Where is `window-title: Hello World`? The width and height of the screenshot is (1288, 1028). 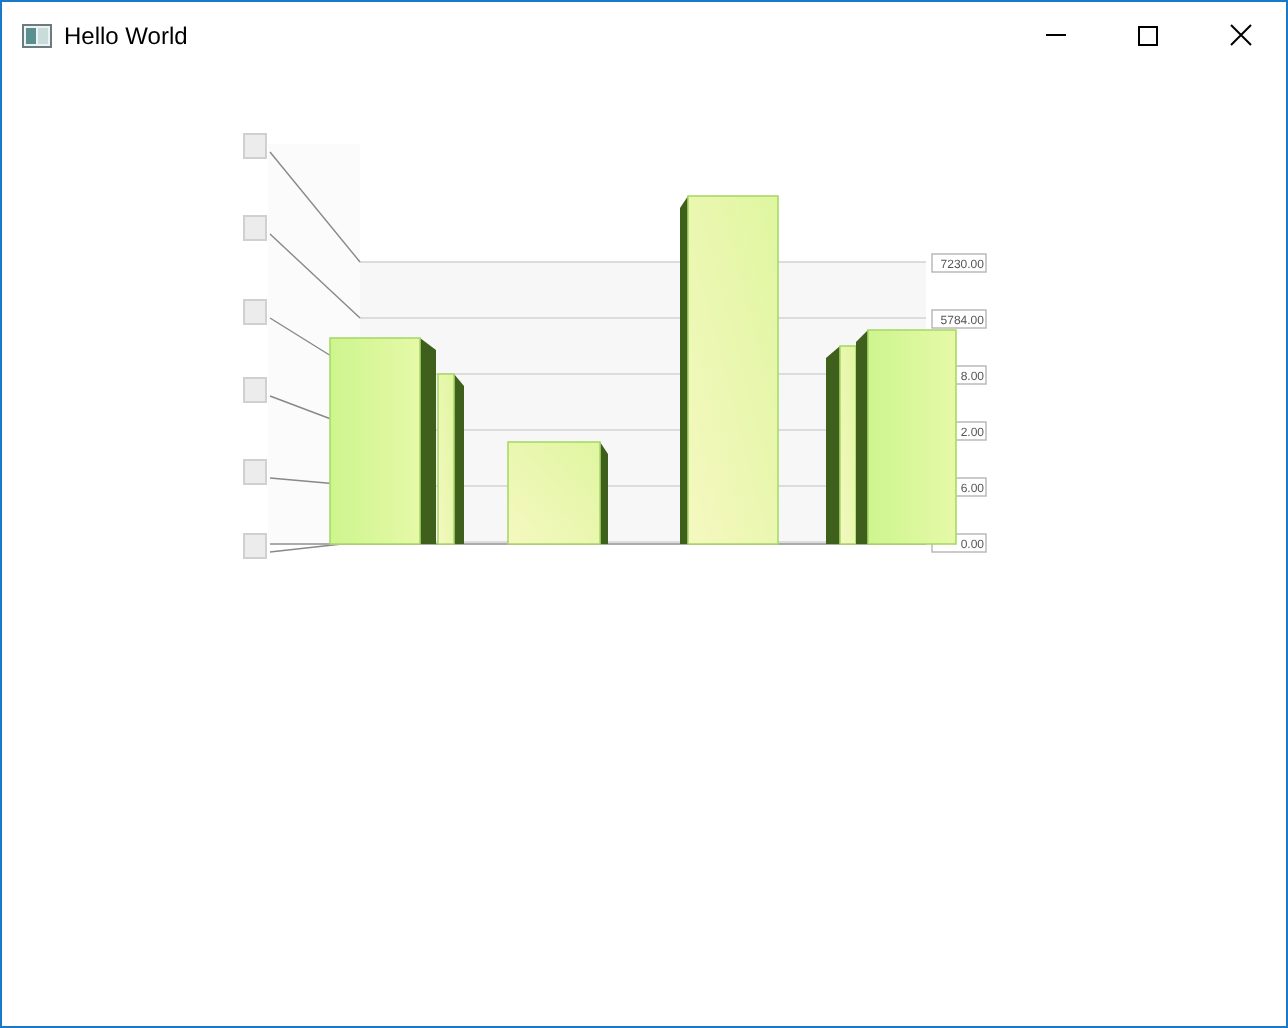
window-title: Hello World is located at coordinates (126, 36).